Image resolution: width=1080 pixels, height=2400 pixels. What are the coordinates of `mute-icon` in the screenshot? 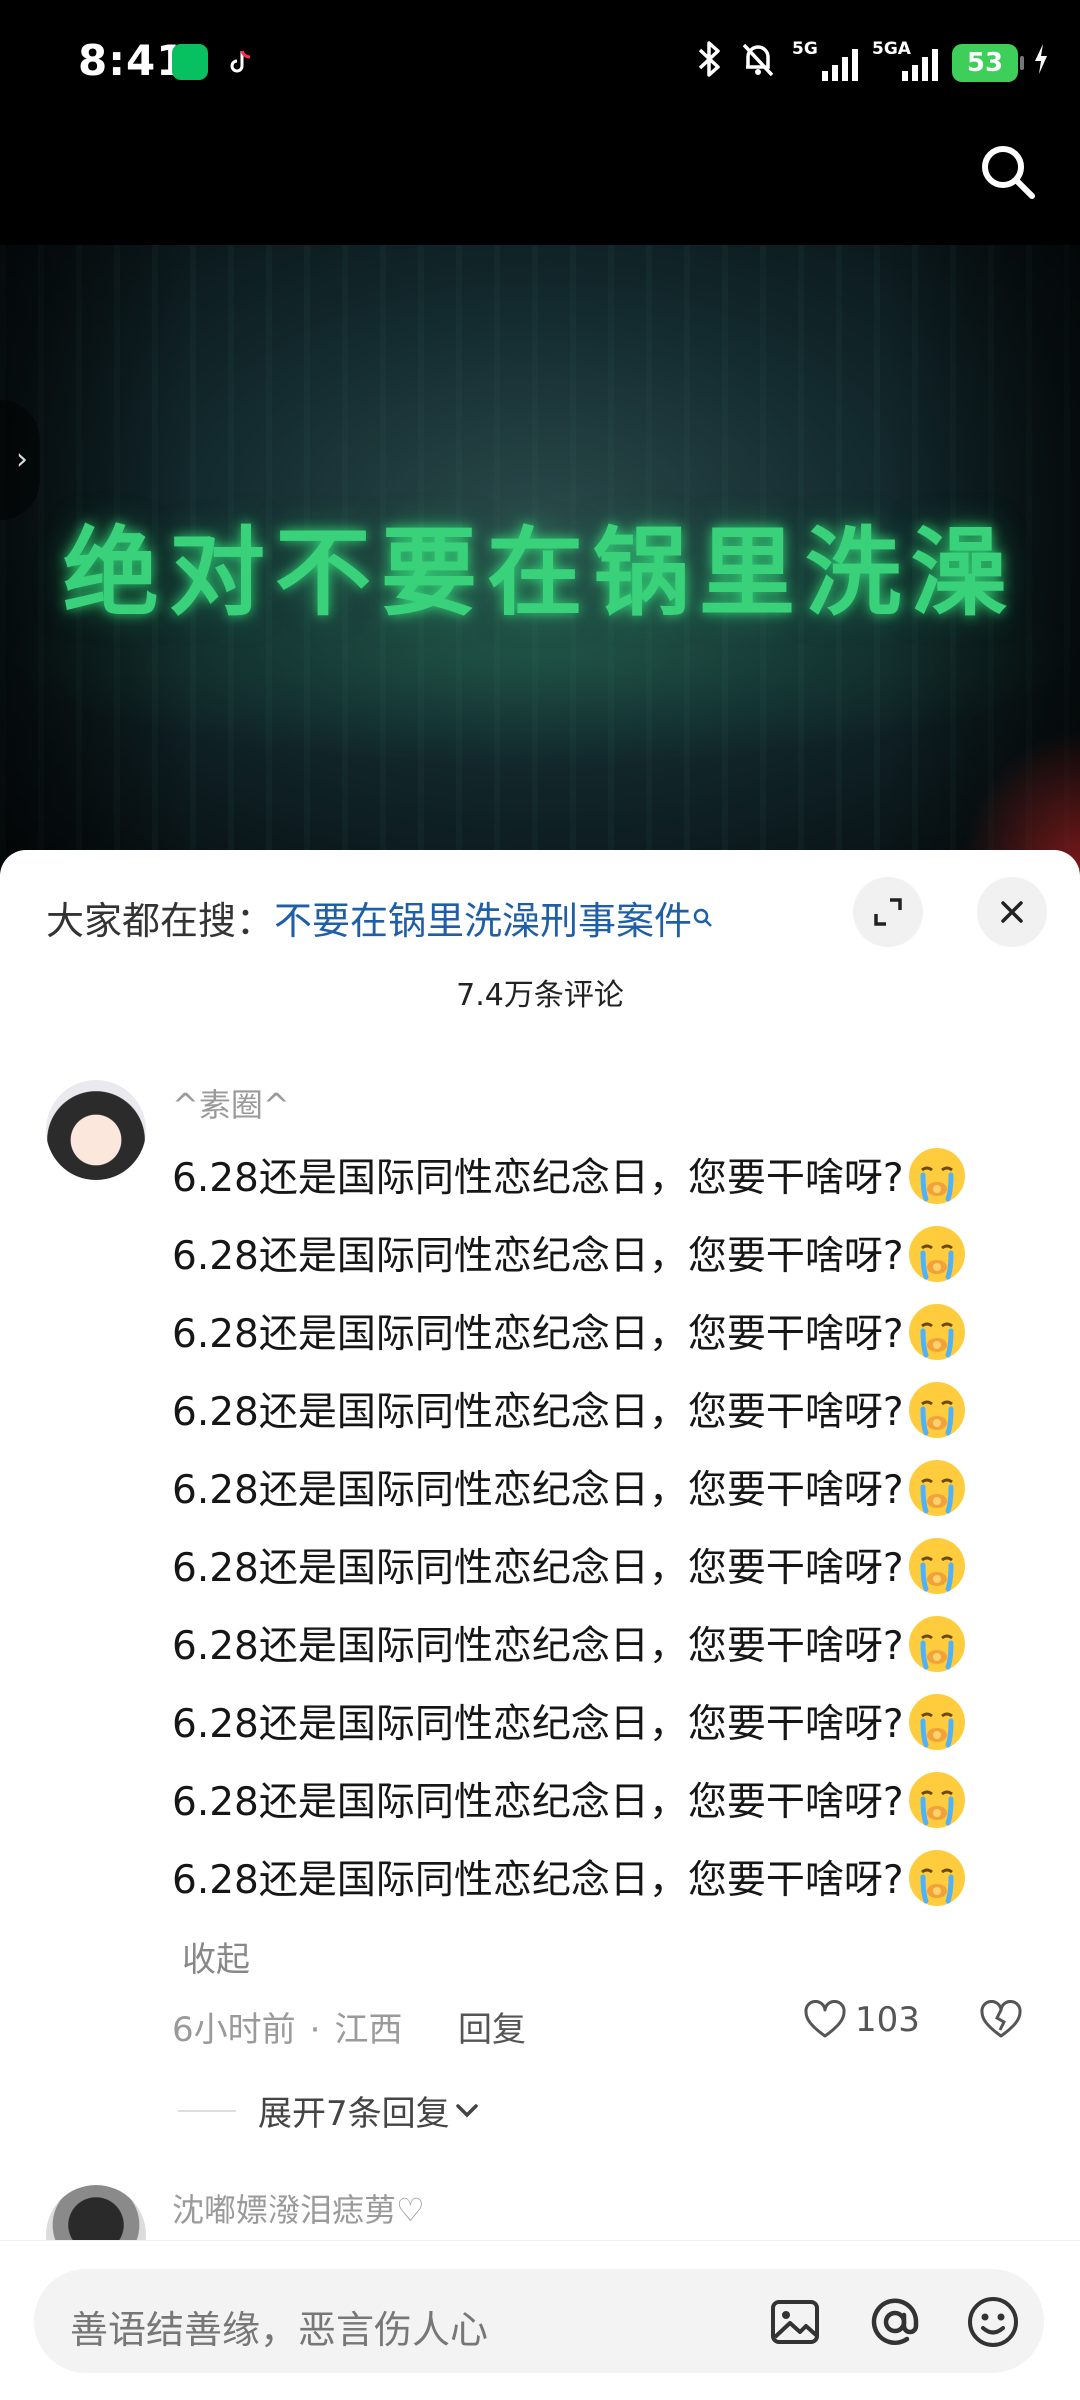 It's located at (758, 63).